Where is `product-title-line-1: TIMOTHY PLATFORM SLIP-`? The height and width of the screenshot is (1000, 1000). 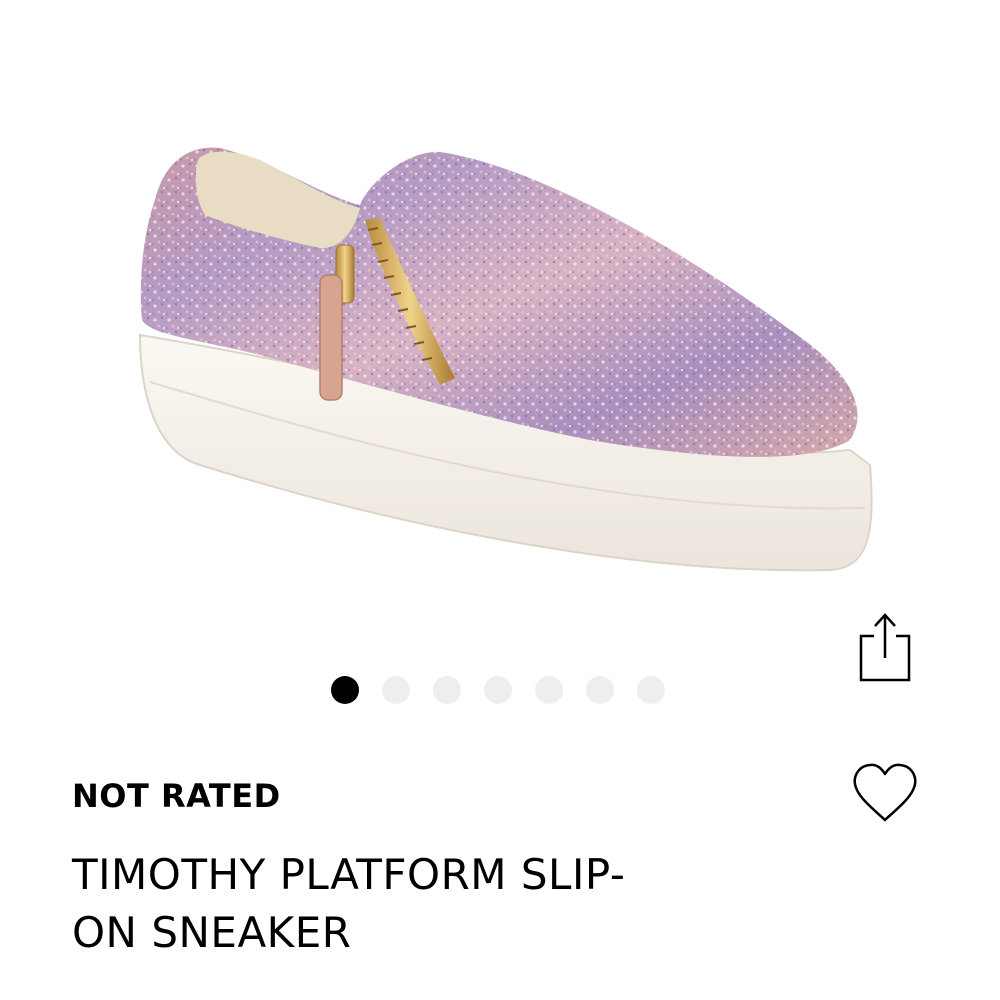
product-title-line-1: TIMOTHY PLATFORM SLIP- is located at coordinates (349, 874).